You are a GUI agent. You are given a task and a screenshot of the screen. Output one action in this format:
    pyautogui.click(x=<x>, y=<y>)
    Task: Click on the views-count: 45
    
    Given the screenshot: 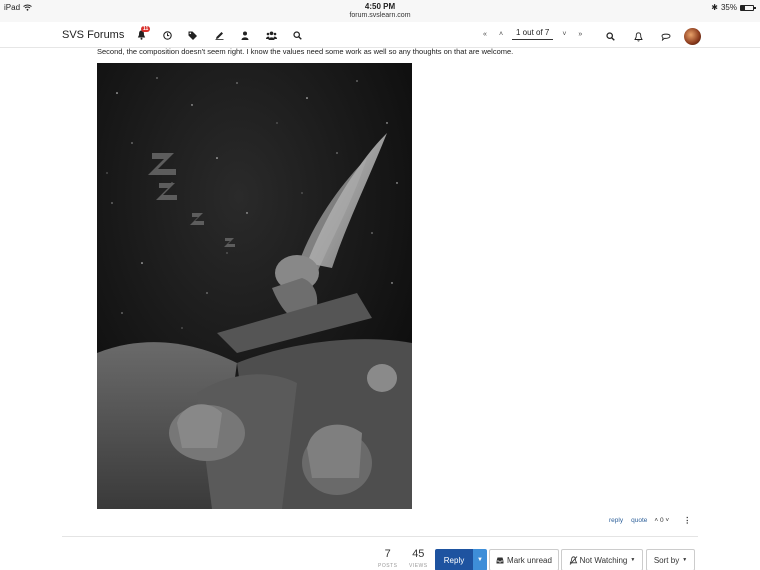 What is the action you would take?
    pyautogui.click(x=418, y=554)
    